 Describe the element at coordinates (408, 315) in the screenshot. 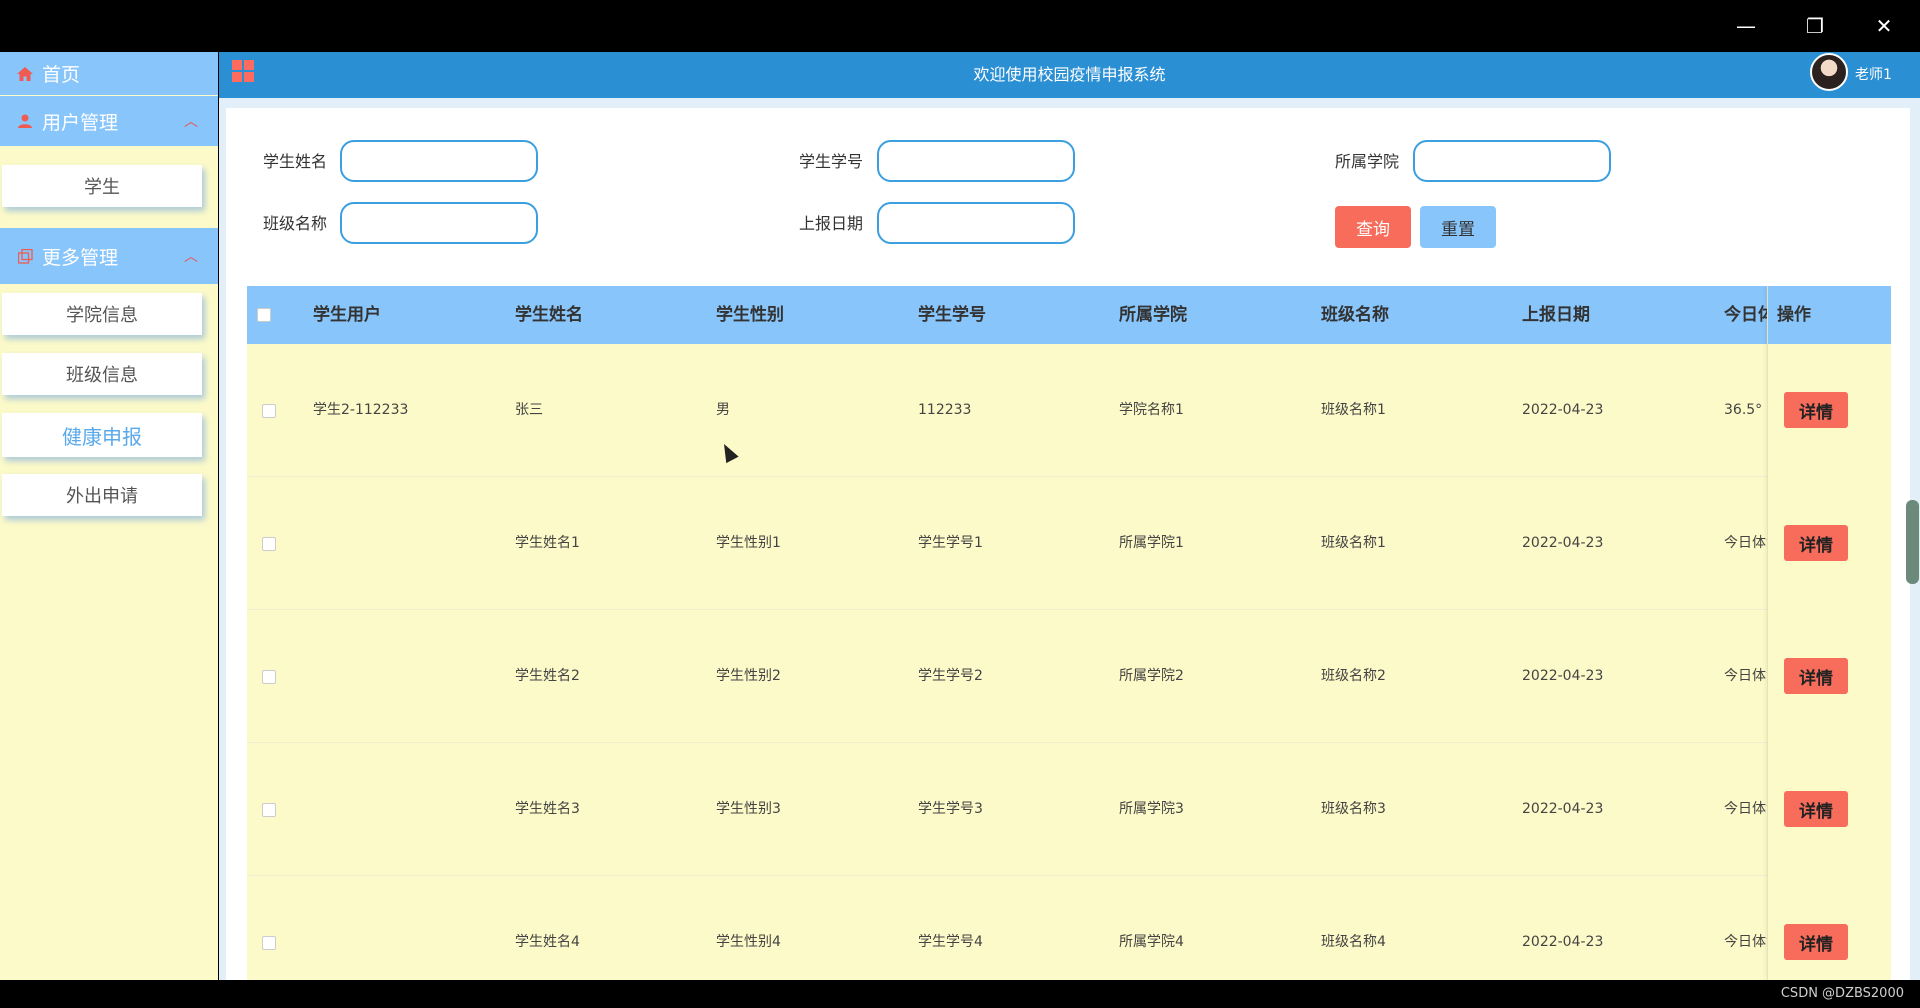

I see `column-header: 学生用户` at that location.